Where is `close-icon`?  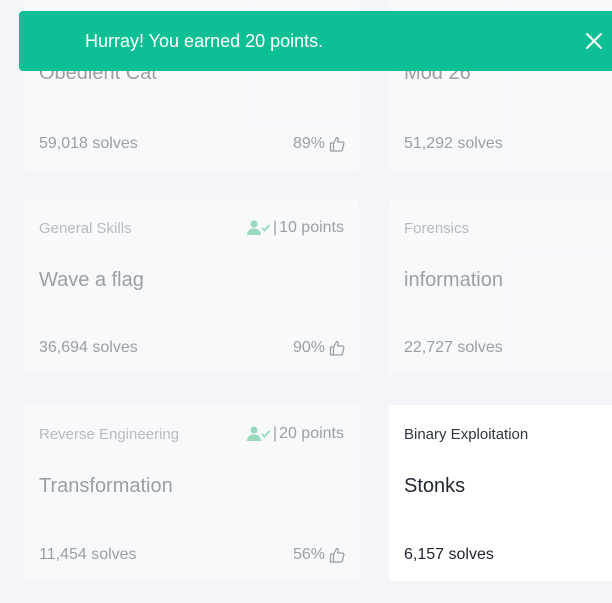 close-icon is located at coordinates (594, 41).